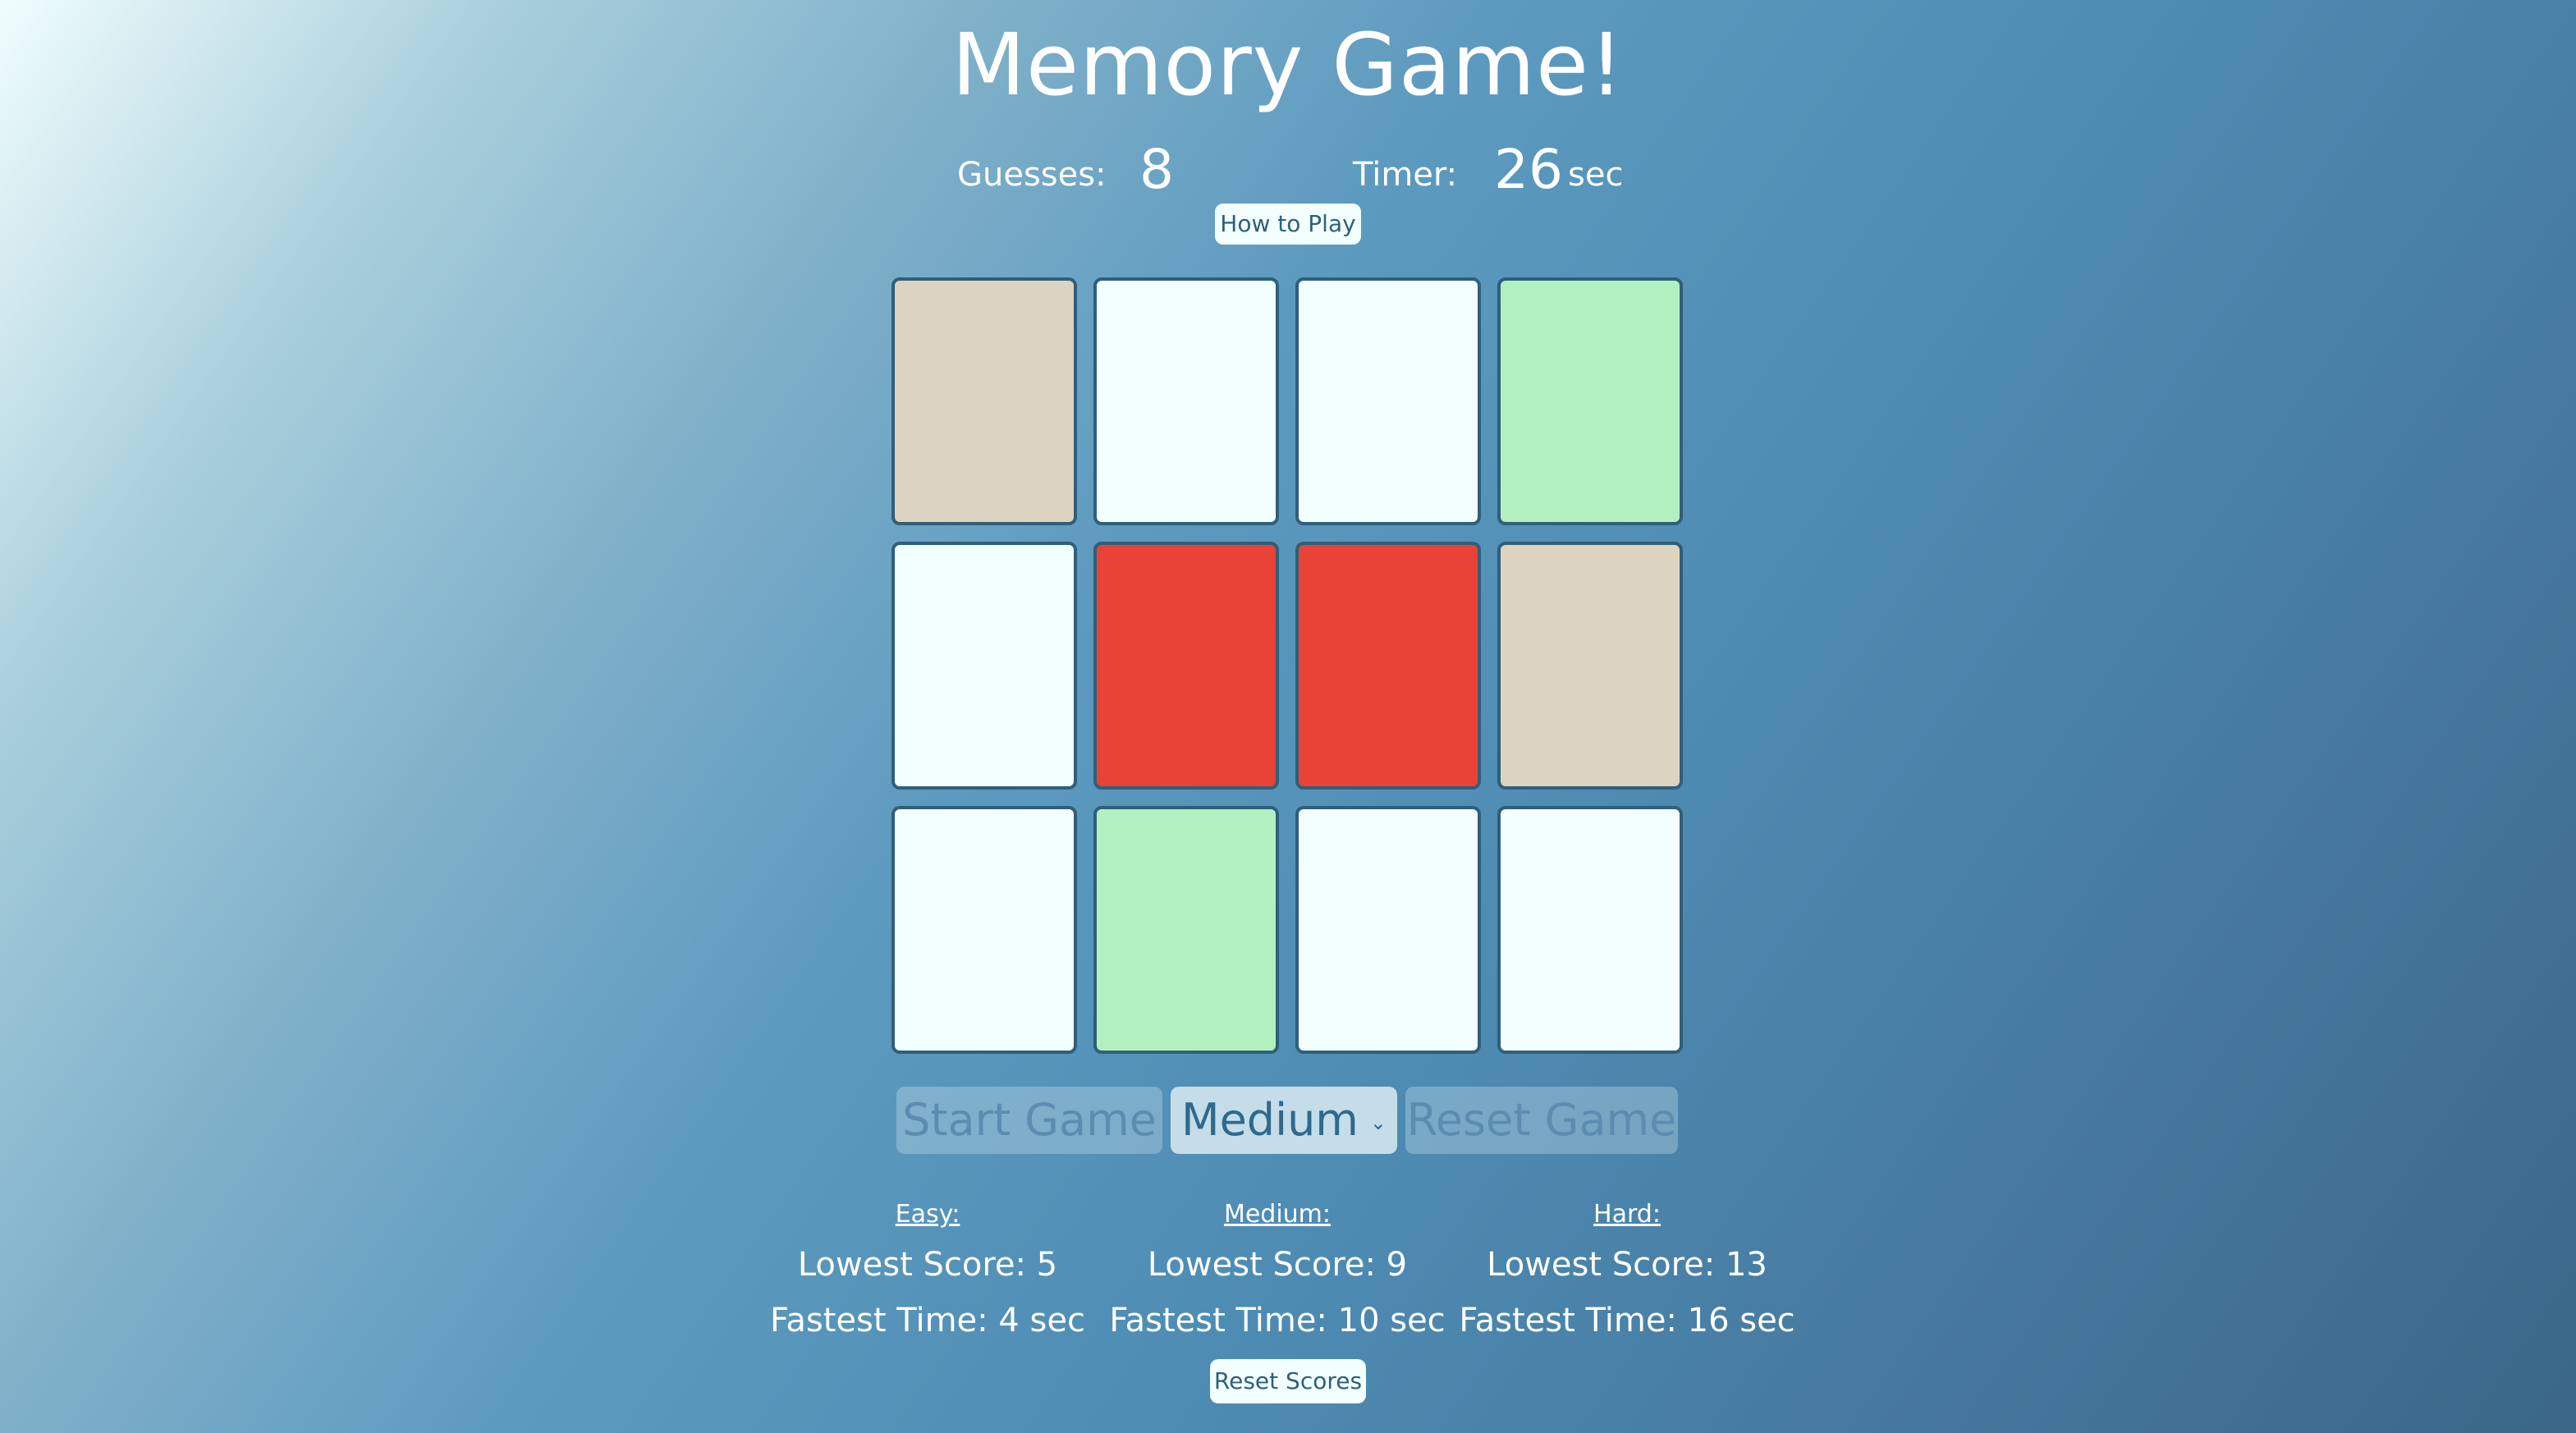 The height and width of the screenshot is (1433, 2576). I want to click on medium-lowest-score: Lowest Score: 9, so click(1277, 1265).